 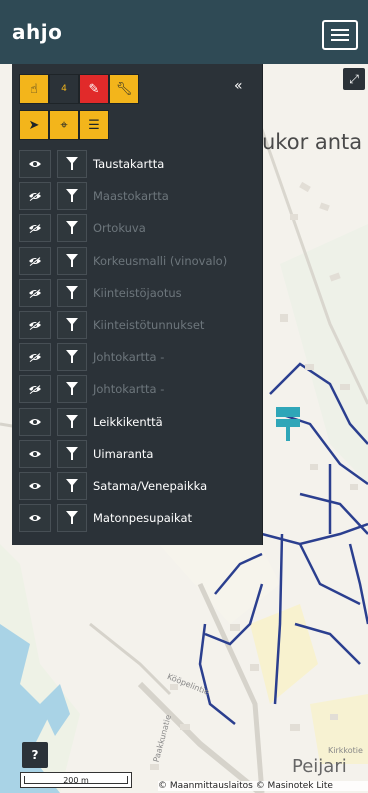 I want to click on layers-list-icon: ☰, so click(x=94, y=125).